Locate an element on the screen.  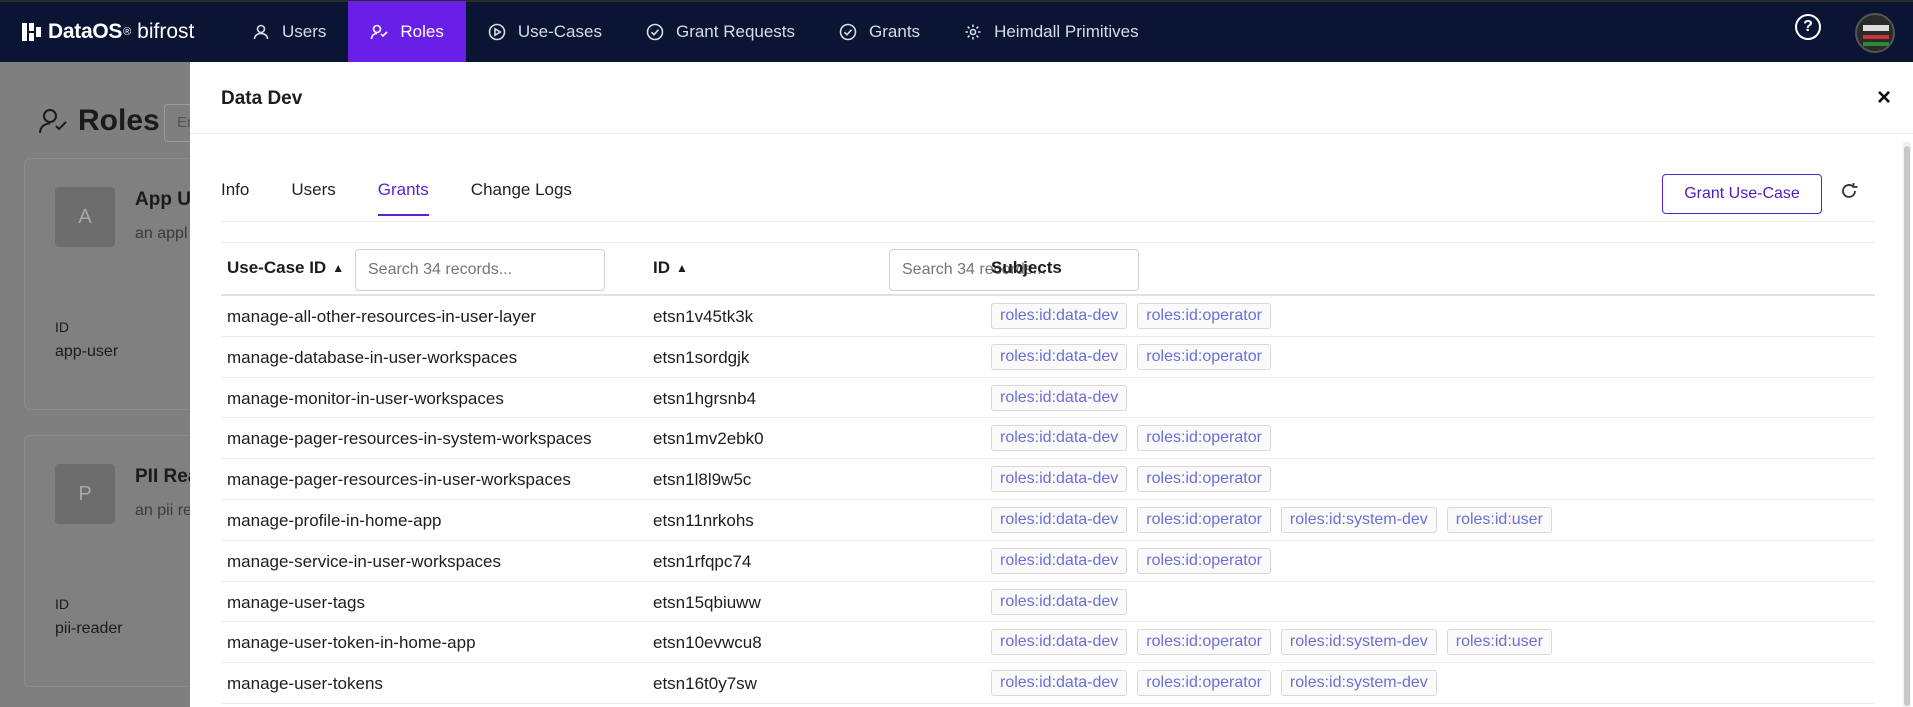
nav-roles-label: Roles is located at coordinates (422, 31).